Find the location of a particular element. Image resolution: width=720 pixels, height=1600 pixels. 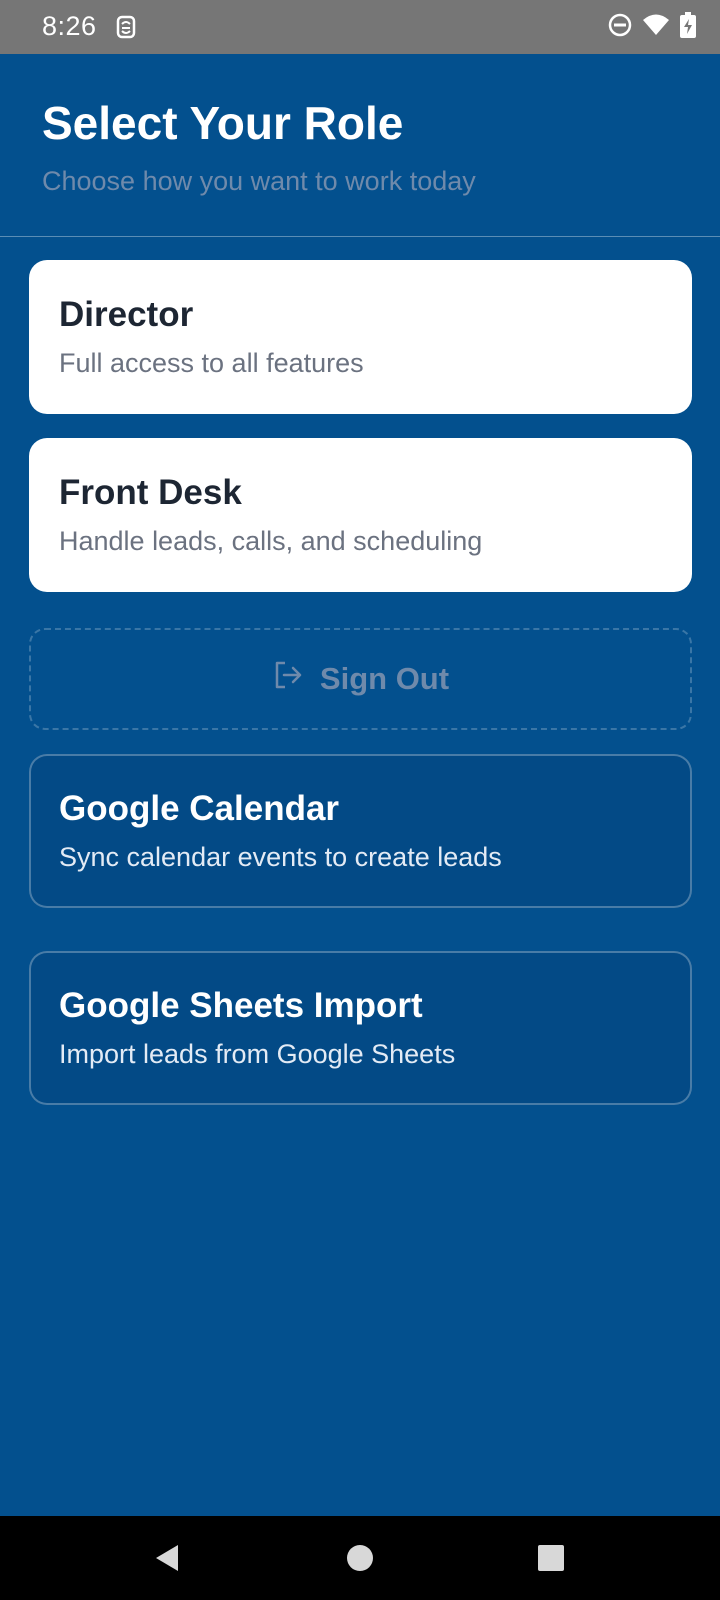

status-time: 8:26 is located at coordinates (69, 26).